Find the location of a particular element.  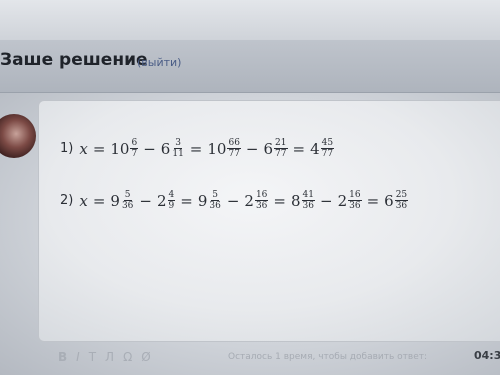

fraction: 3 11 is located at coordinates (177, 148).